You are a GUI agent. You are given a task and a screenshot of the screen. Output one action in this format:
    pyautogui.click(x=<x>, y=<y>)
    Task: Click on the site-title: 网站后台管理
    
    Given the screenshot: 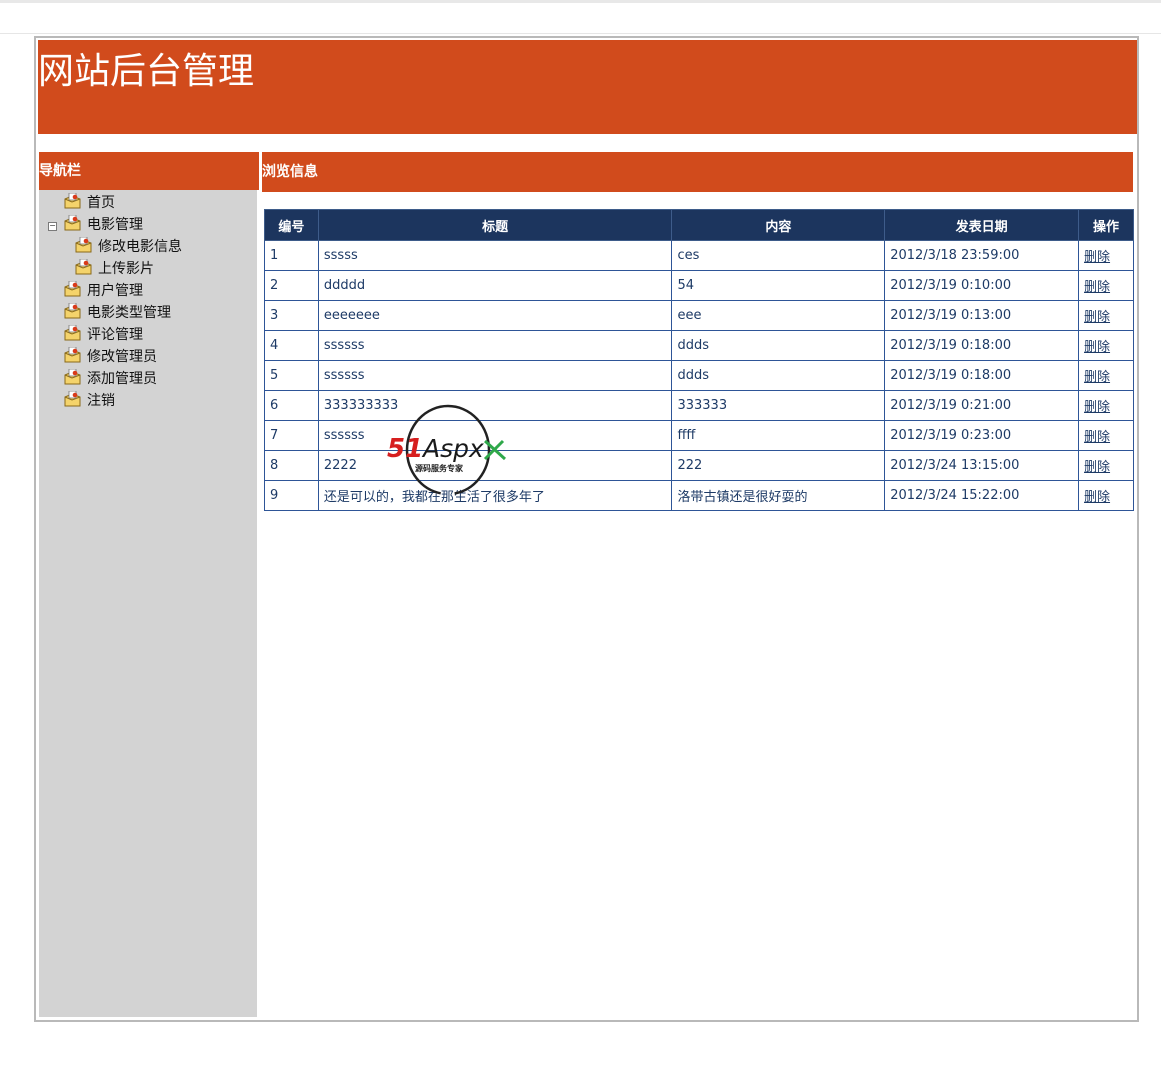 What is the action you would take?
    pyautogui.click(x=146, y=71)
    